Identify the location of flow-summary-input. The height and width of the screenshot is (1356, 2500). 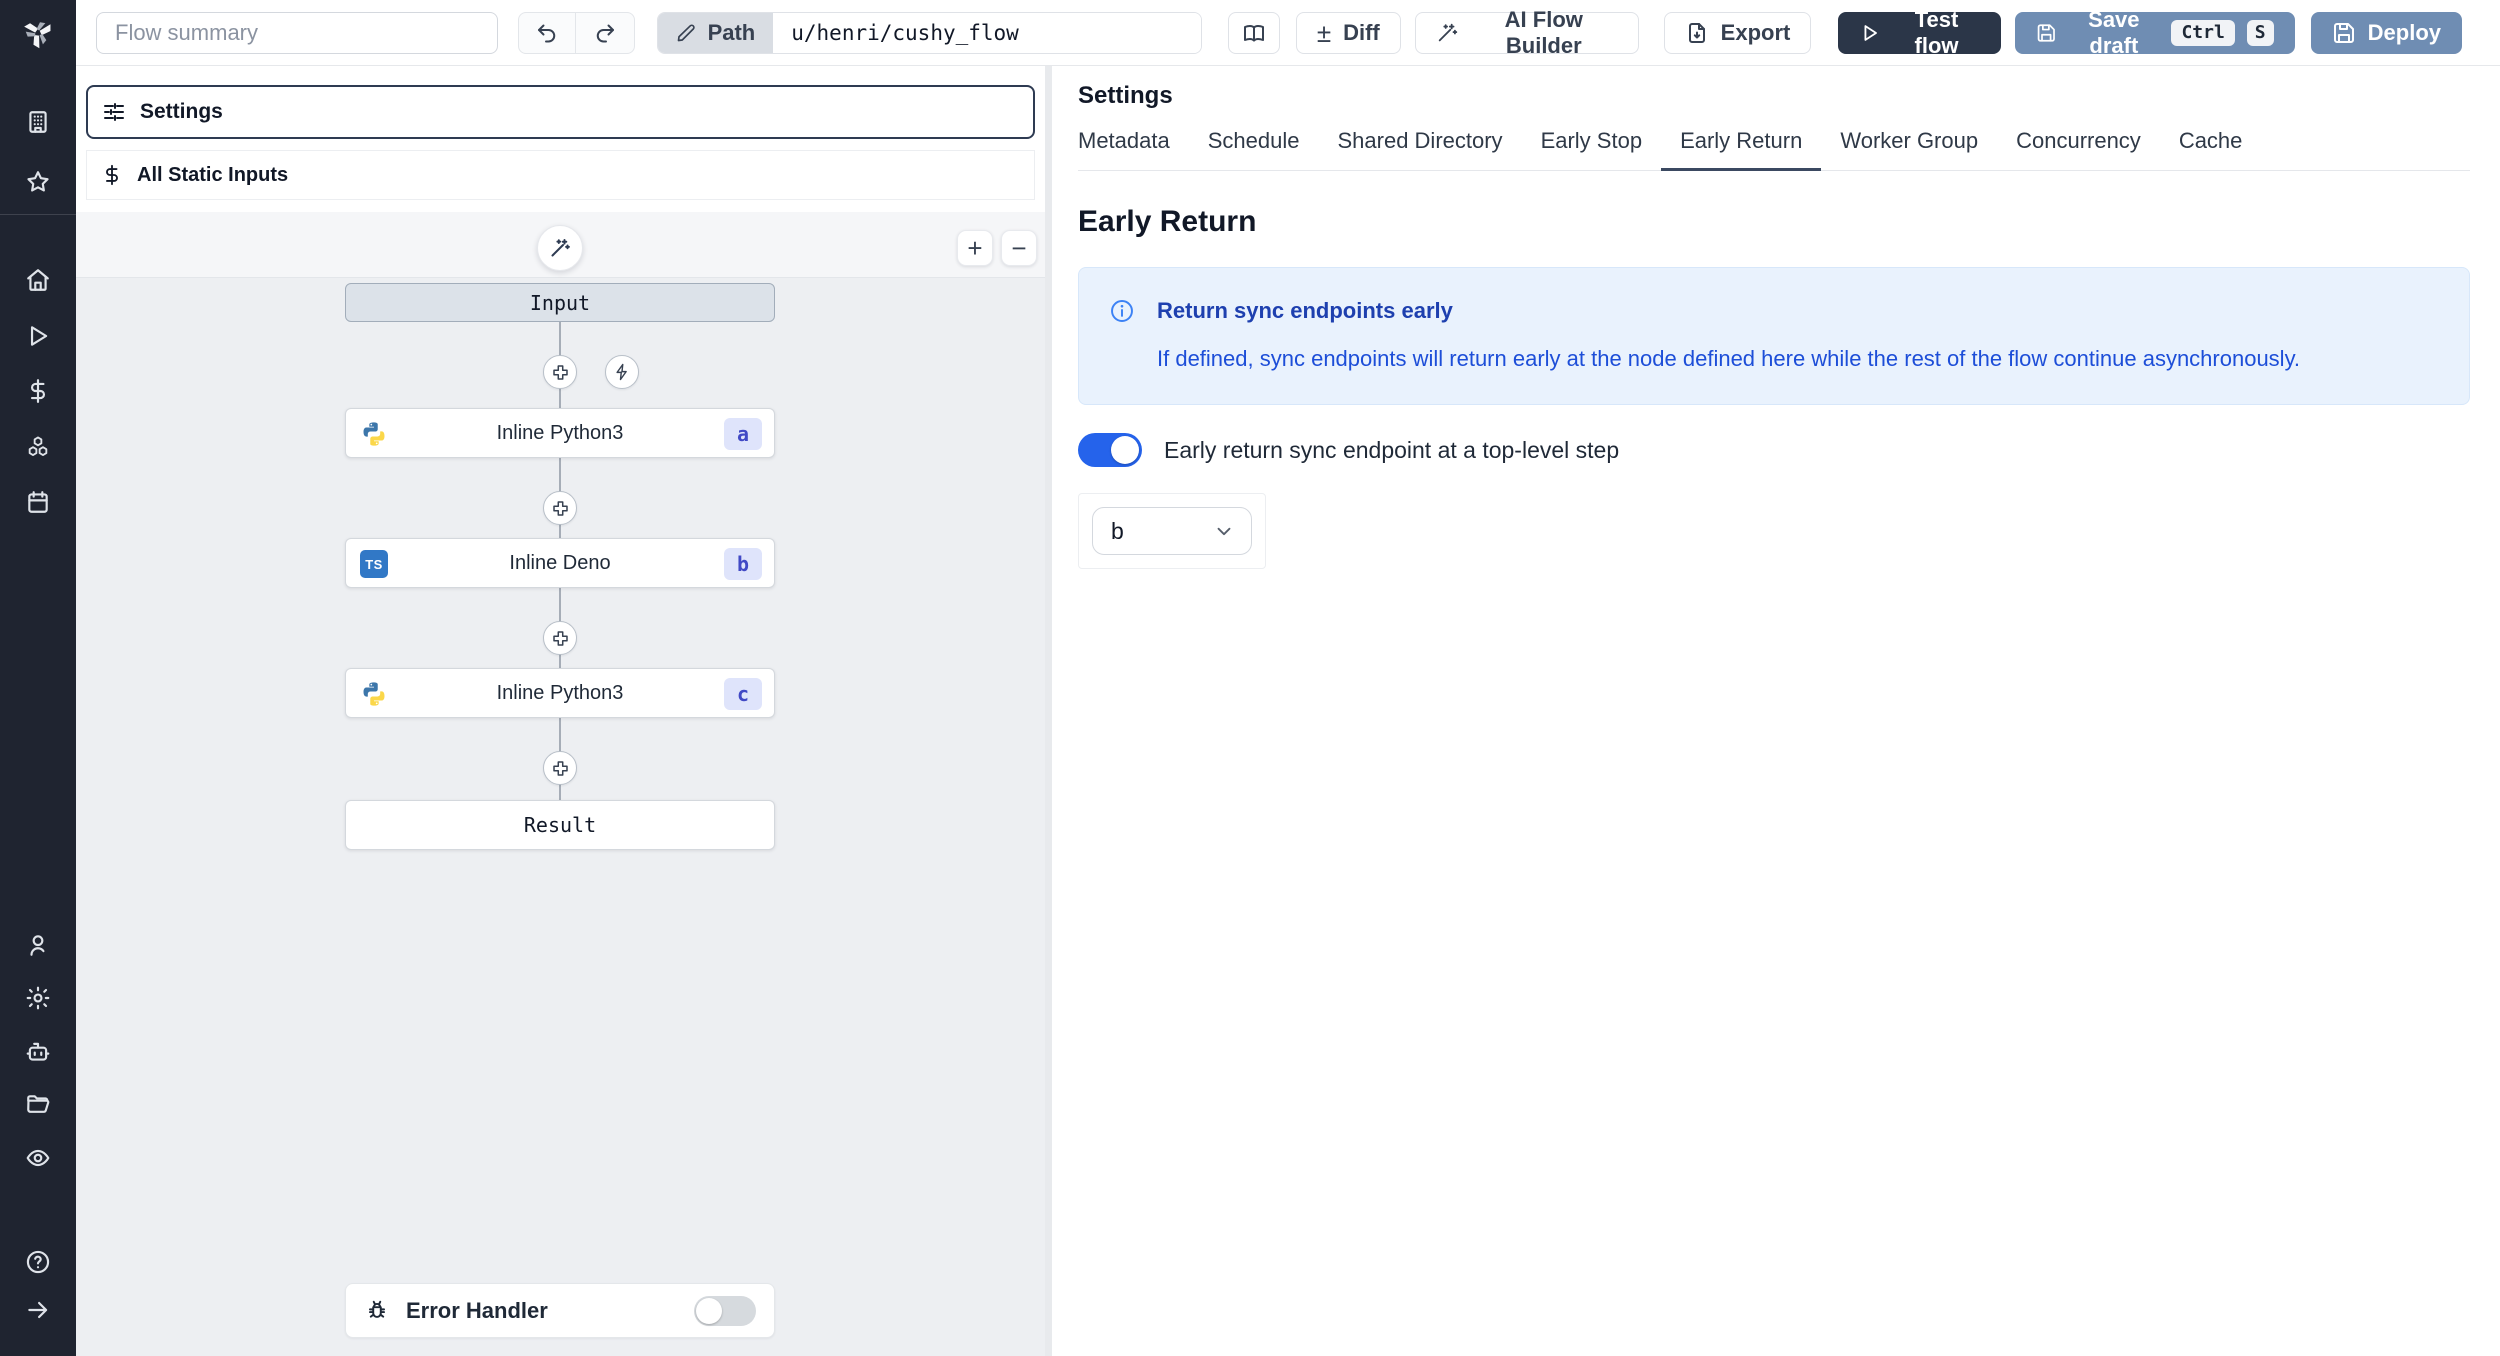
(297, 32).